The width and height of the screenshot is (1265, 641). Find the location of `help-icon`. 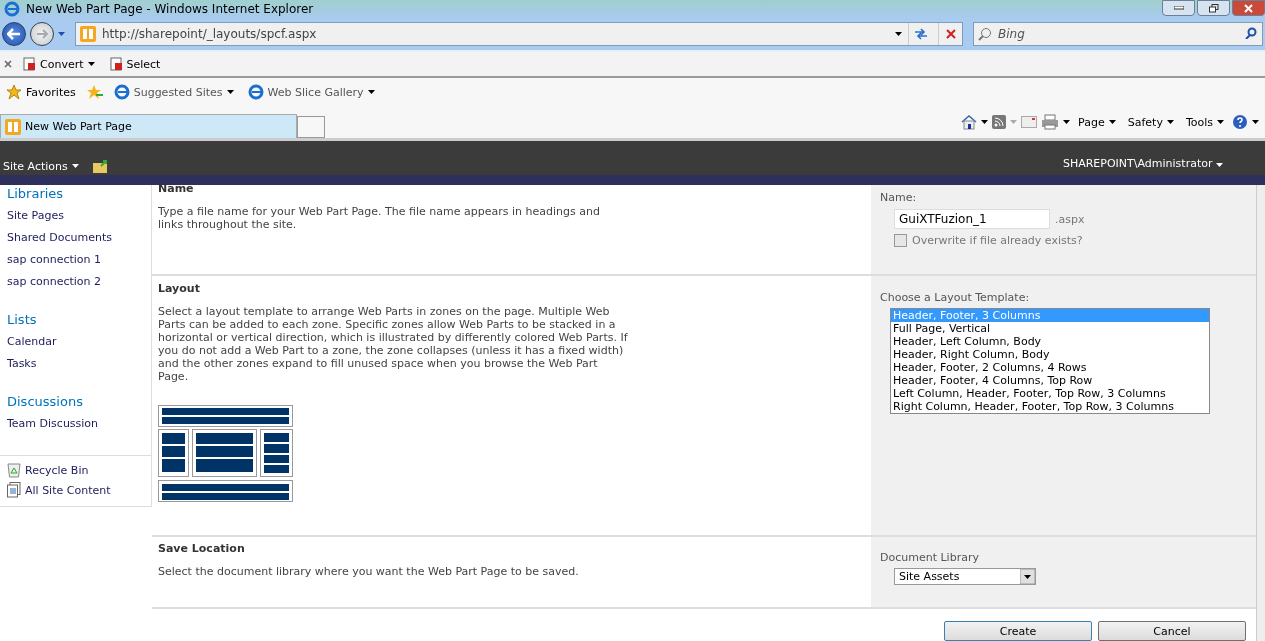

help-icon is located at coordinates (1240, 122).